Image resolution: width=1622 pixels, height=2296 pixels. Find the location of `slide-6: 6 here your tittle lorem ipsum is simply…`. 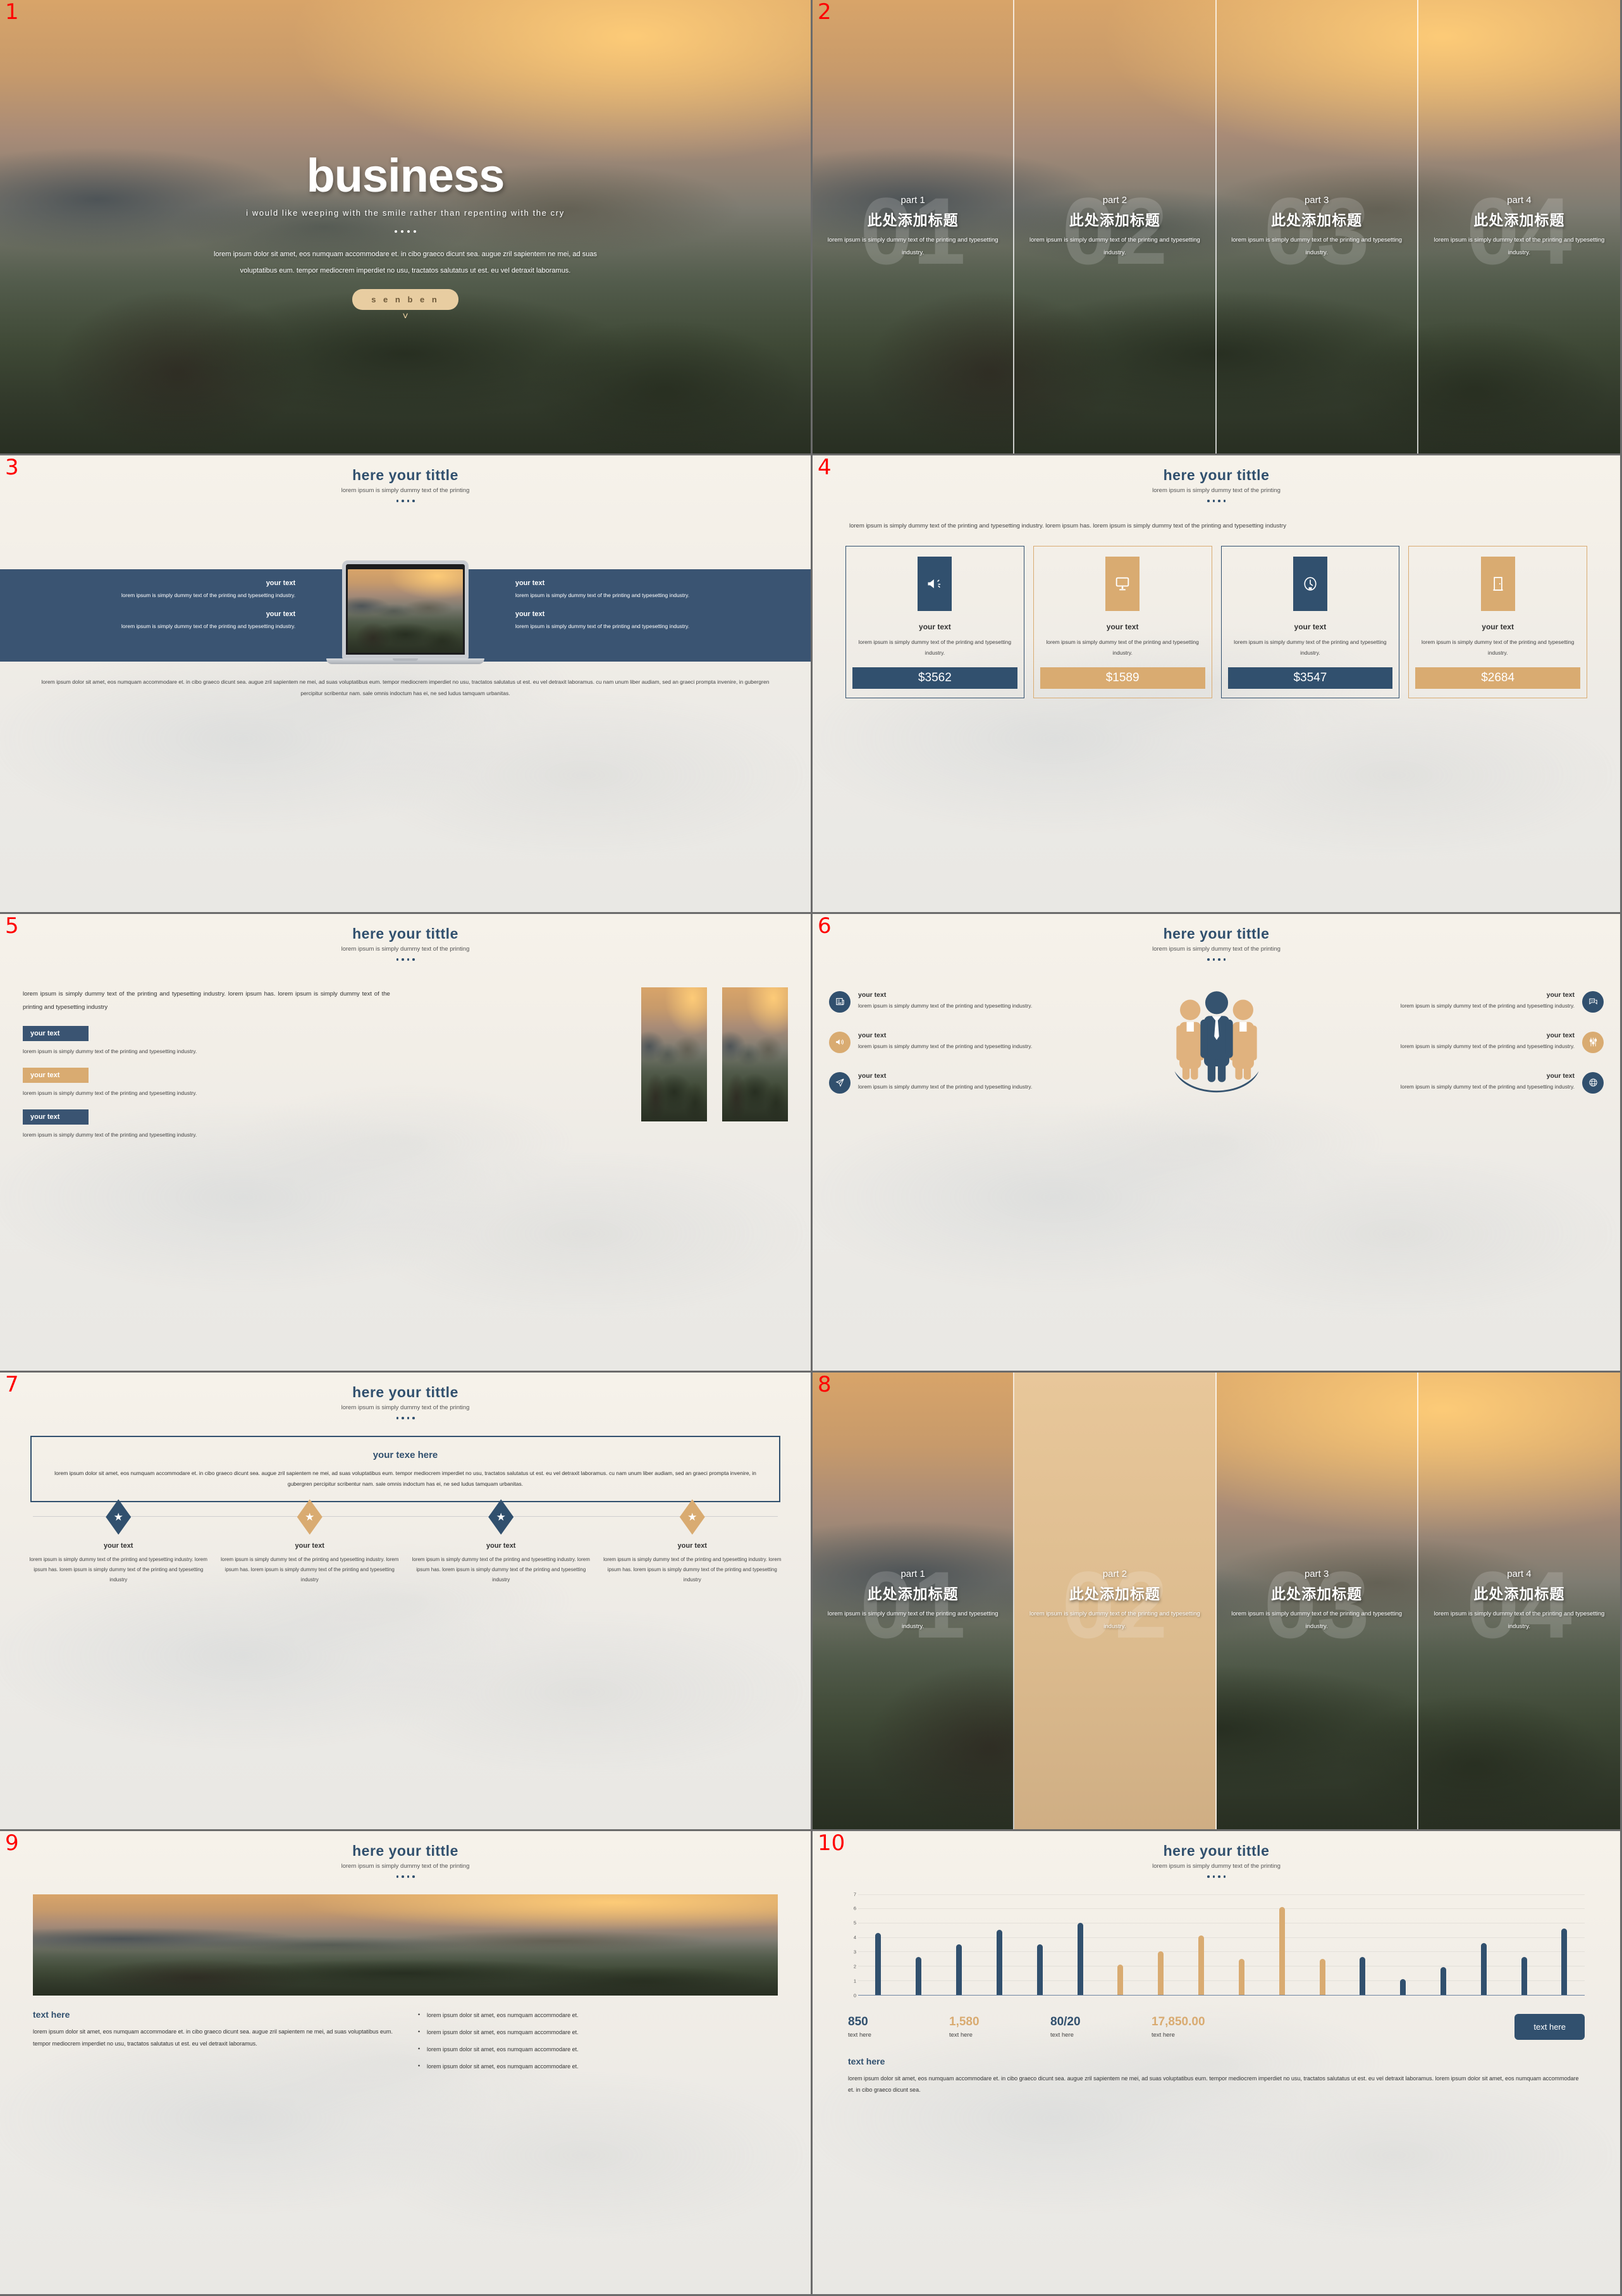

slide-6: 6 here your tittle lorem ipsum is simply… is located at coordinates (1218, 1143).